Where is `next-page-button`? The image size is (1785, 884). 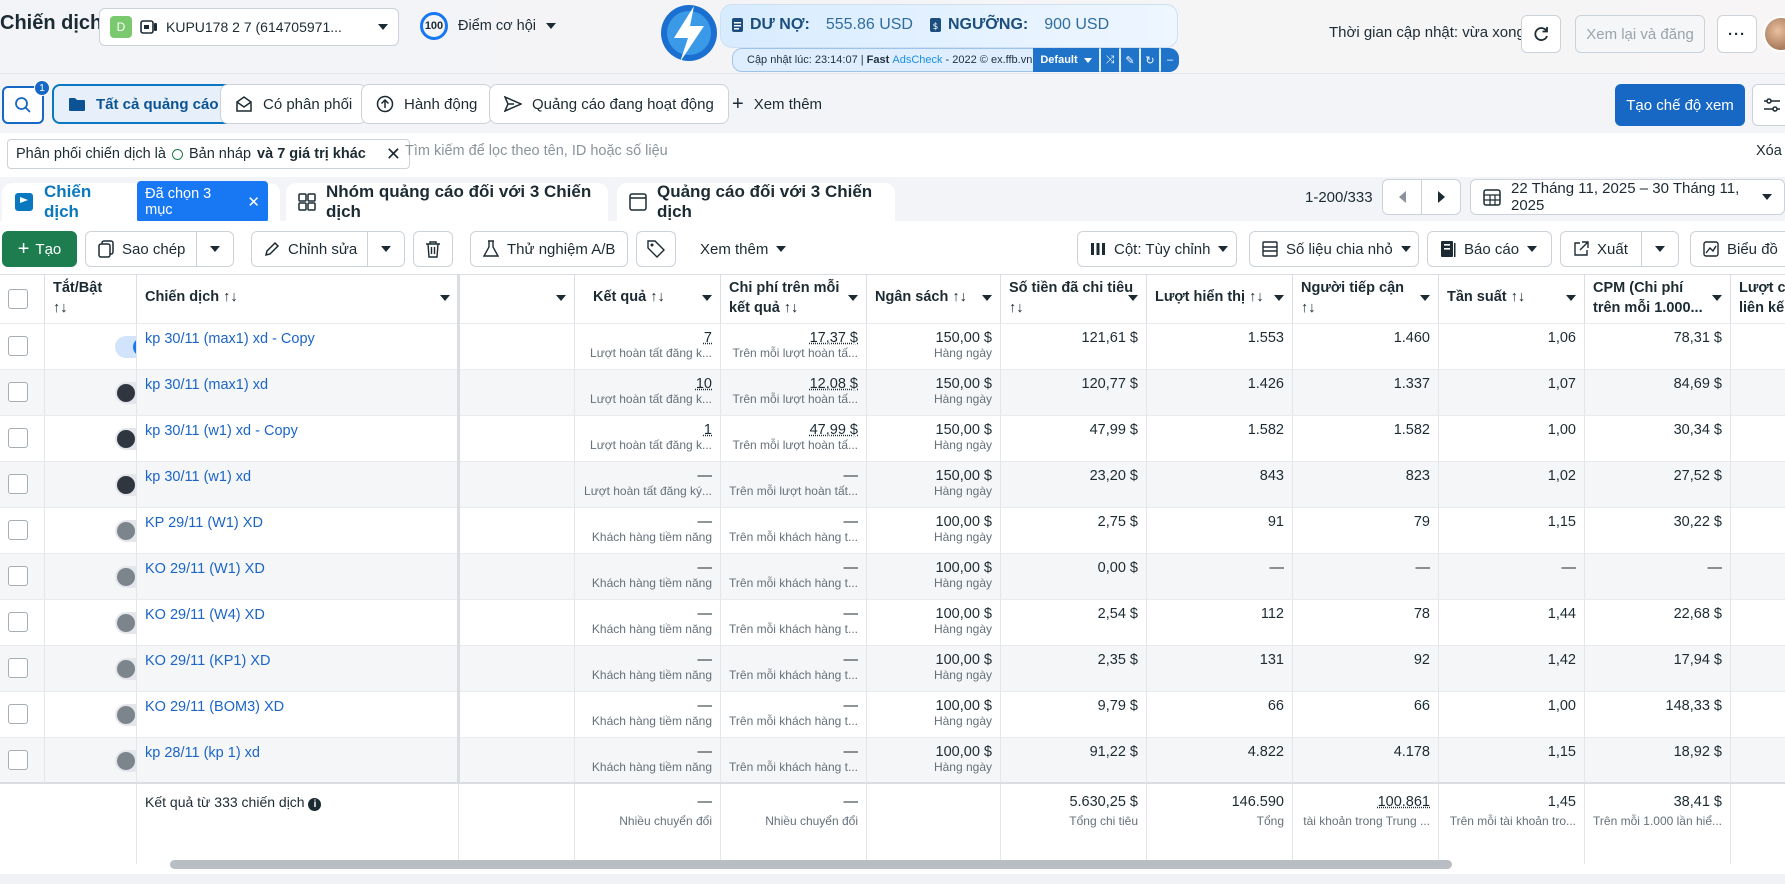
next-page-button is located at coordinates (1441, 197).